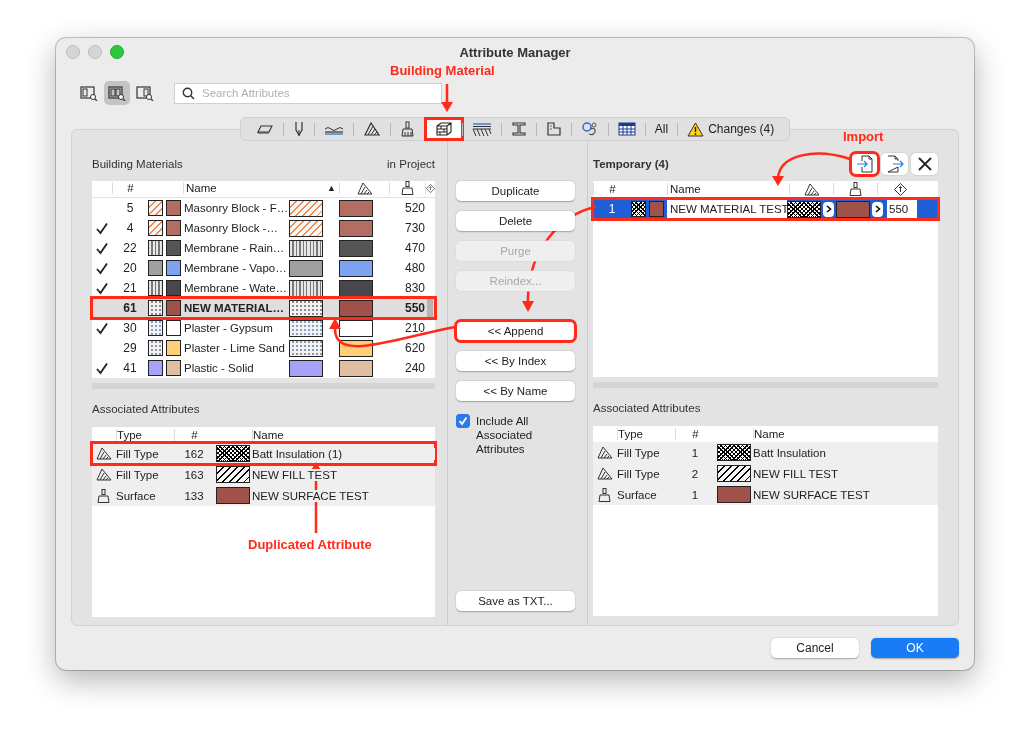 Image resolution: width=1030 pixels, height=744 pixels. What do you see at coordinates (263, 368) in the screenshot?
I see `table-row: 41 Plastic - Solid 240` at bounding box center [263, 368].